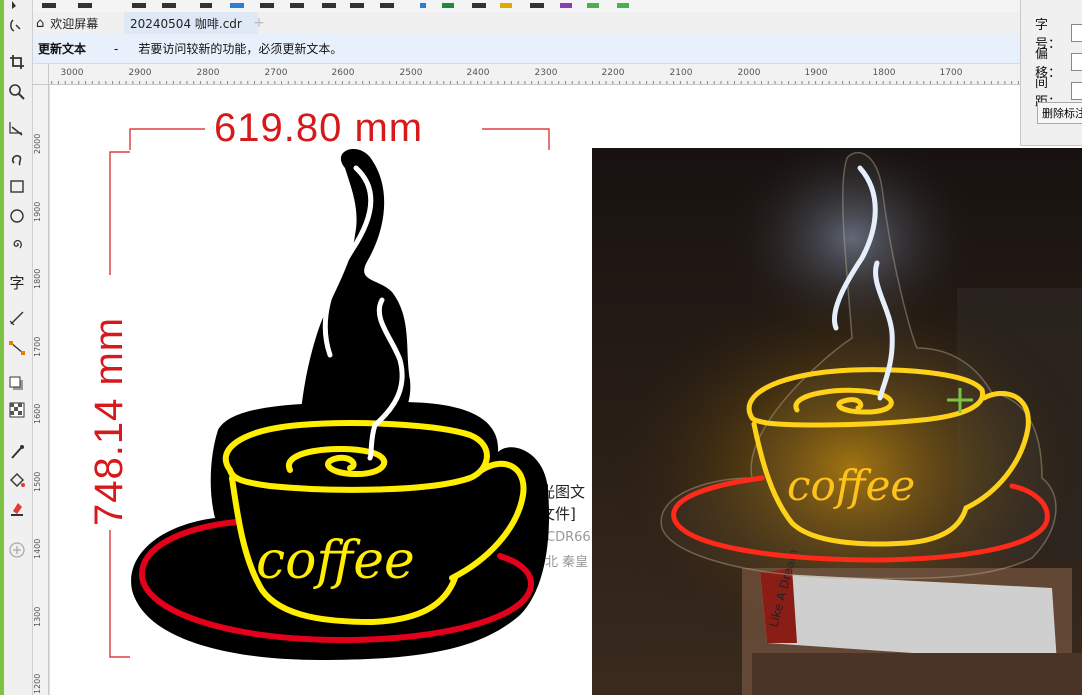  What do you see at coordinates (37, 548) in the screenshot?
I see `vruler-label: 1400` at bounding box center [37, 548].